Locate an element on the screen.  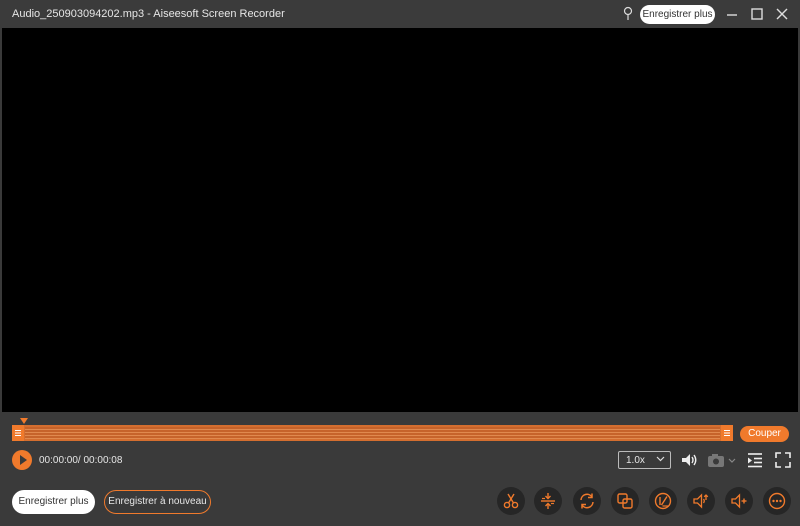
trim-start-handle is located at coordinates (18, 433).